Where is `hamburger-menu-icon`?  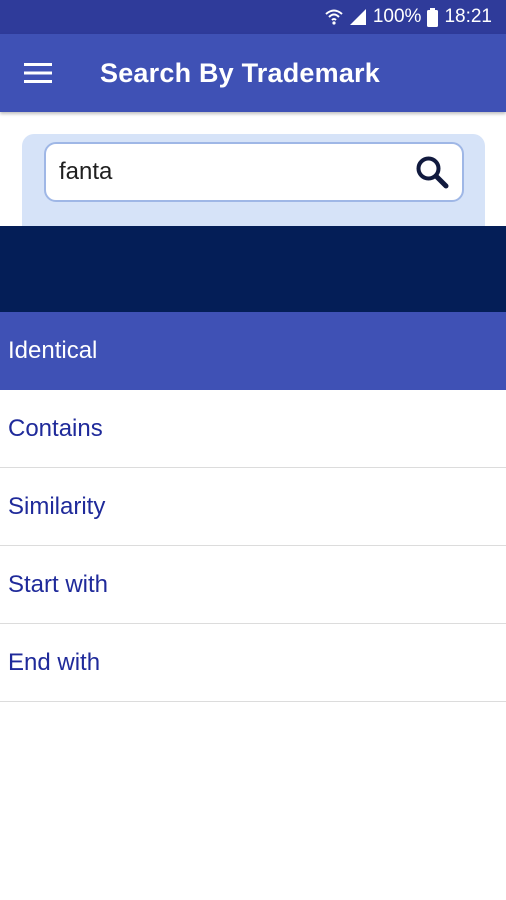
hamburger-menu-icon is located at coordinates (38, 73).